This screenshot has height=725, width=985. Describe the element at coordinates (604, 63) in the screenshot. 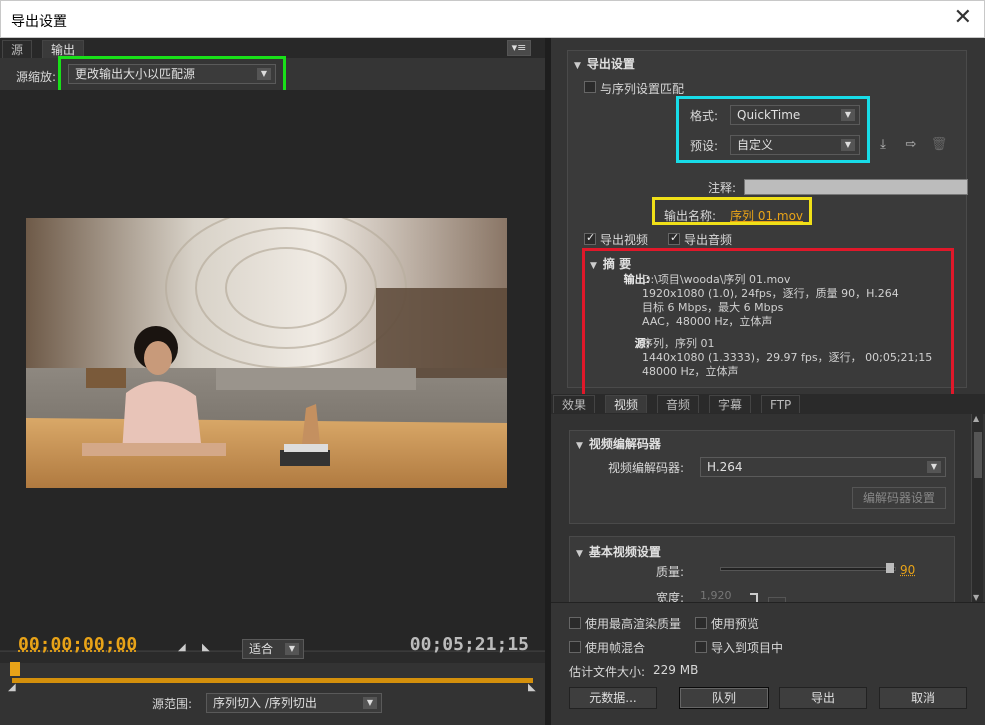

I see `export-settings-title: ▼ 导出设置` at that location.